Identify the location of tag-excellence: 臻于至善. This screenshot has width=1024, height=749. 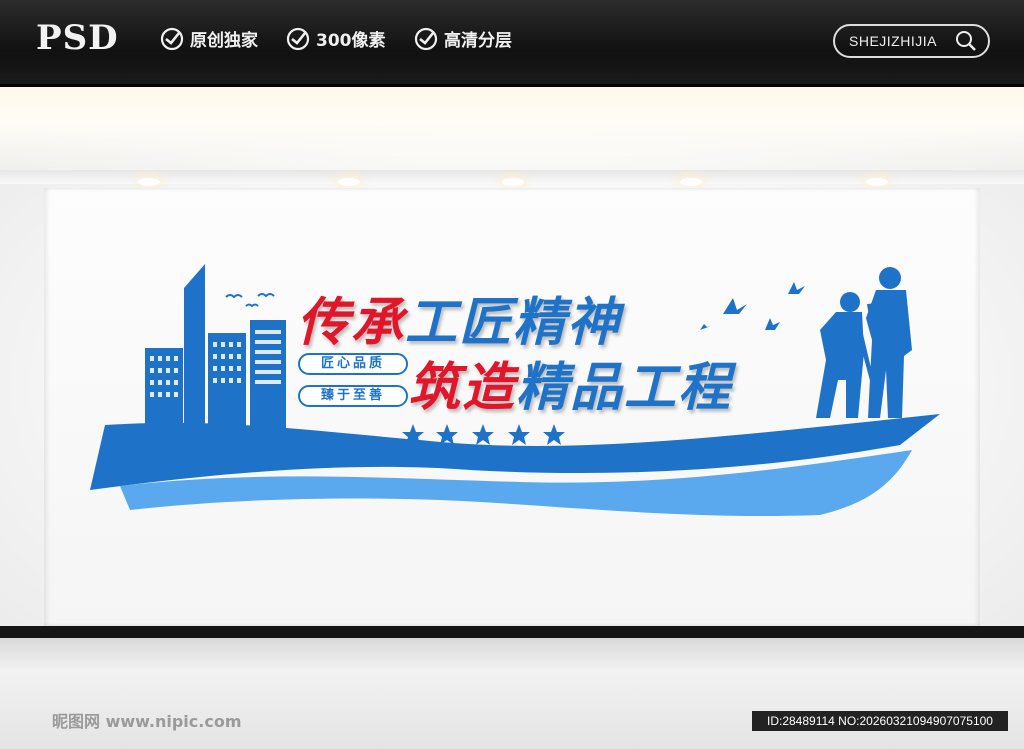
(353, 396).